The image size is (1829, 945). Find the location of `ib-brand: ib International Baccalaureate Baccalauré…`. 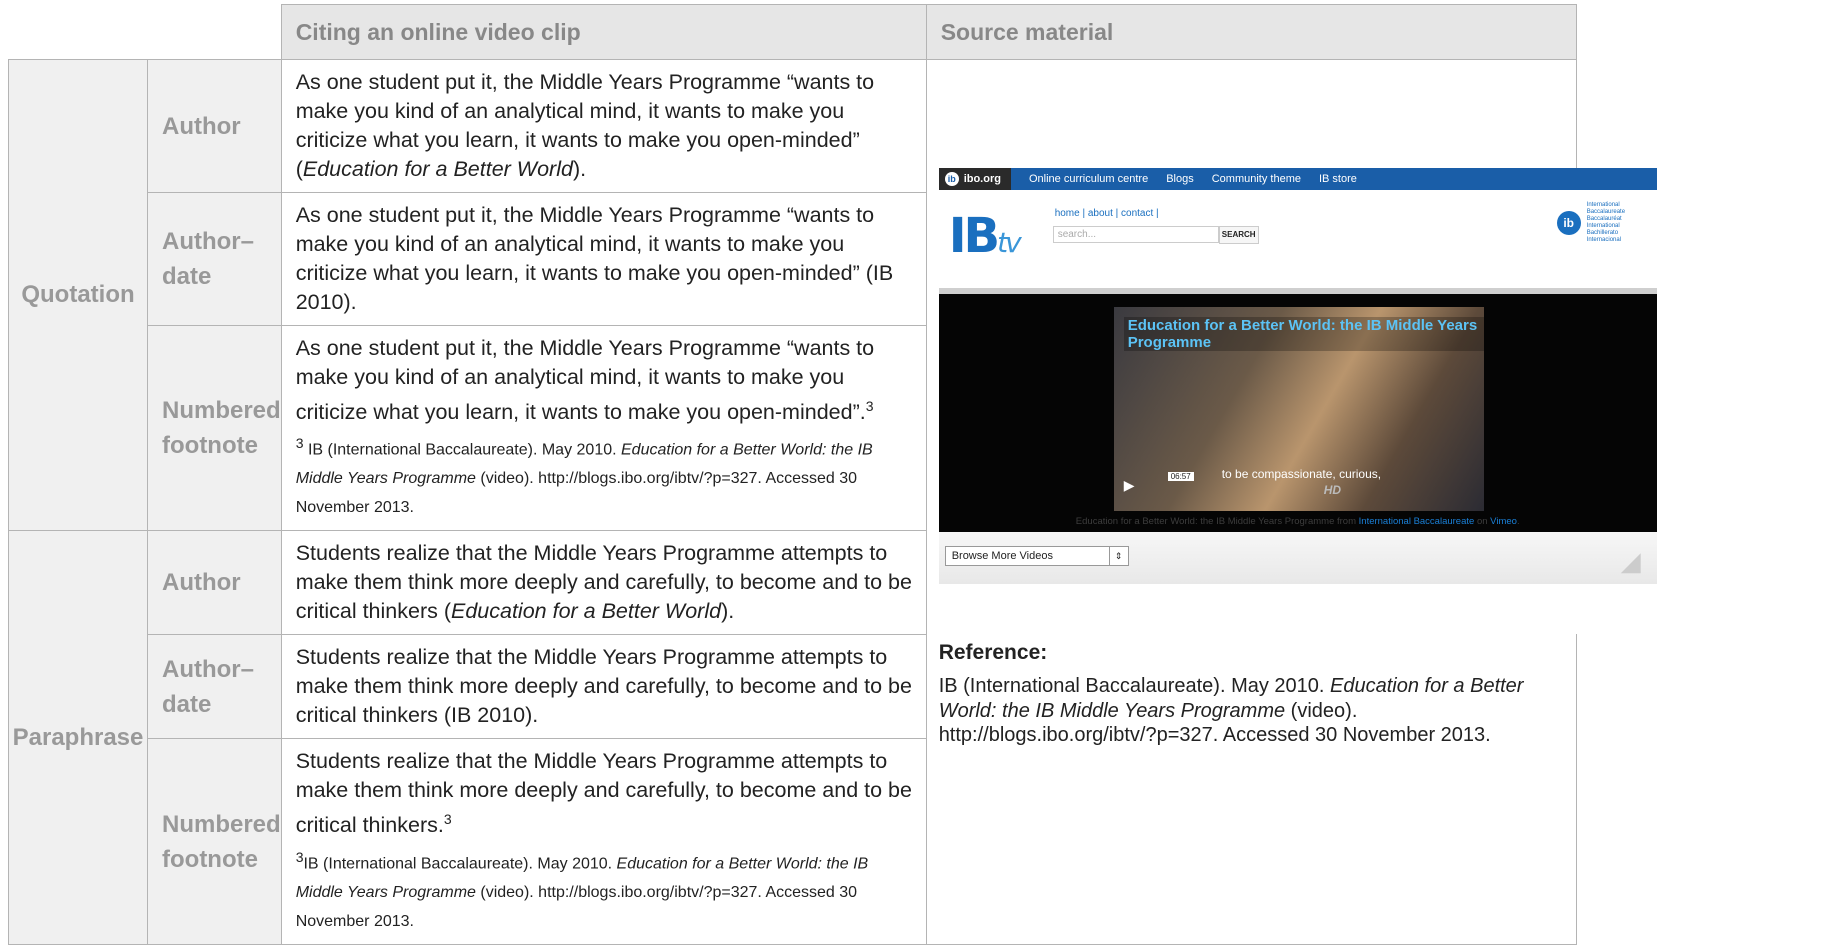

ib-brand: ib International Baccalaureate Baccalauré… is located at coordinates (1601, 223).